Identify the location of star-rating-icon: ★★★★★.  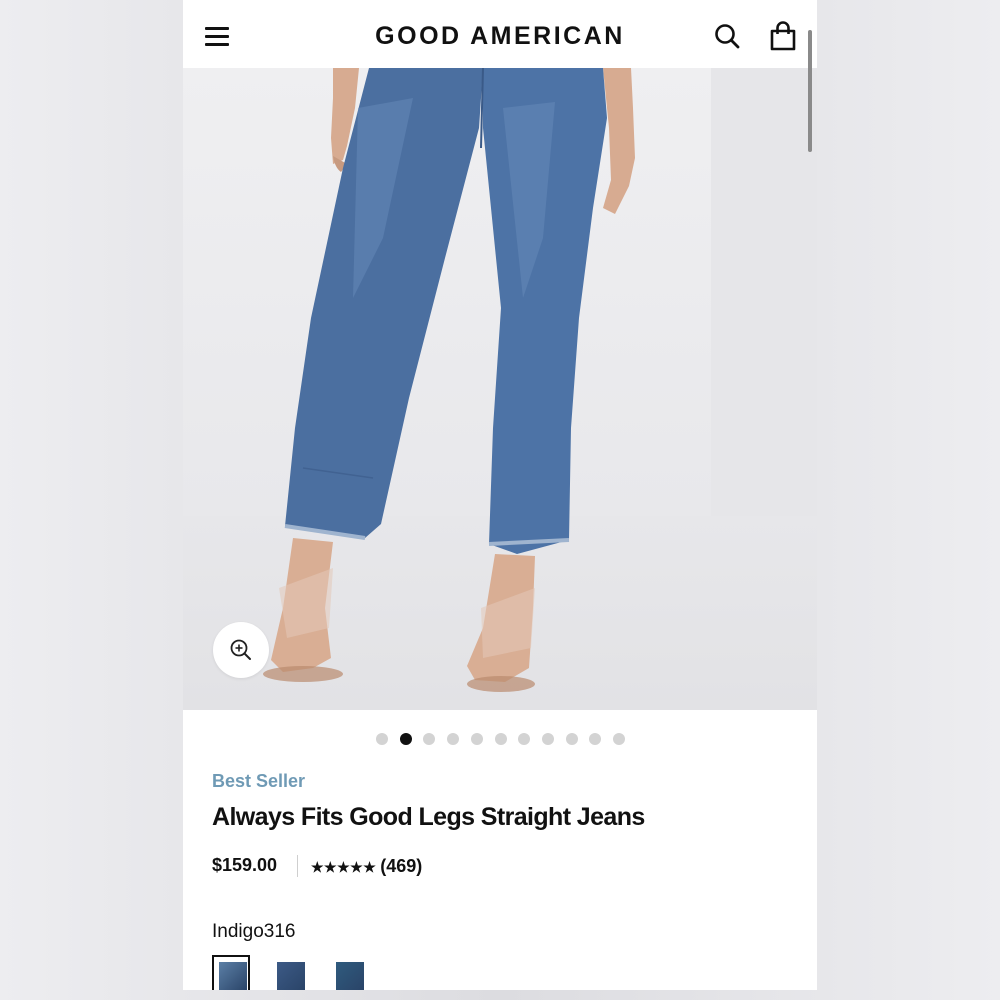
(344, 867).